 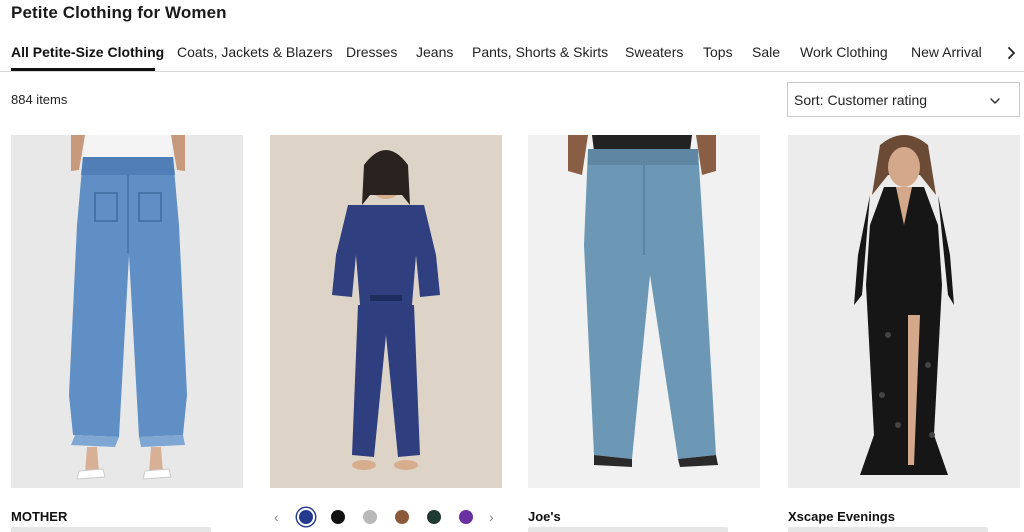 What do you see at coordinates (718, 52) in the screenshot?
I see `tab-tops: Tops` at bounding box center [718, 52].